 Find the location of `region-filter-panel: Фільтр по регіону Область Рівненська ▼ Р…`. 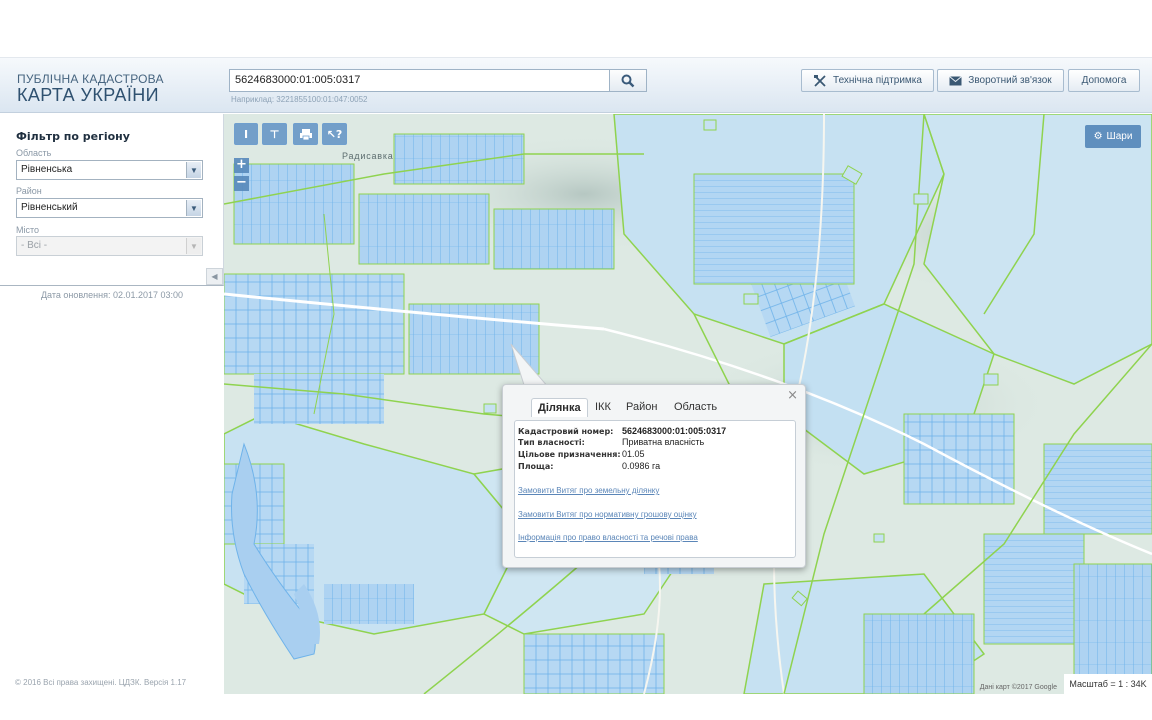

region-filter-panel: Фільтр по регіону Область Рівненська ▼ Р… is located at coordinates (112, 200).